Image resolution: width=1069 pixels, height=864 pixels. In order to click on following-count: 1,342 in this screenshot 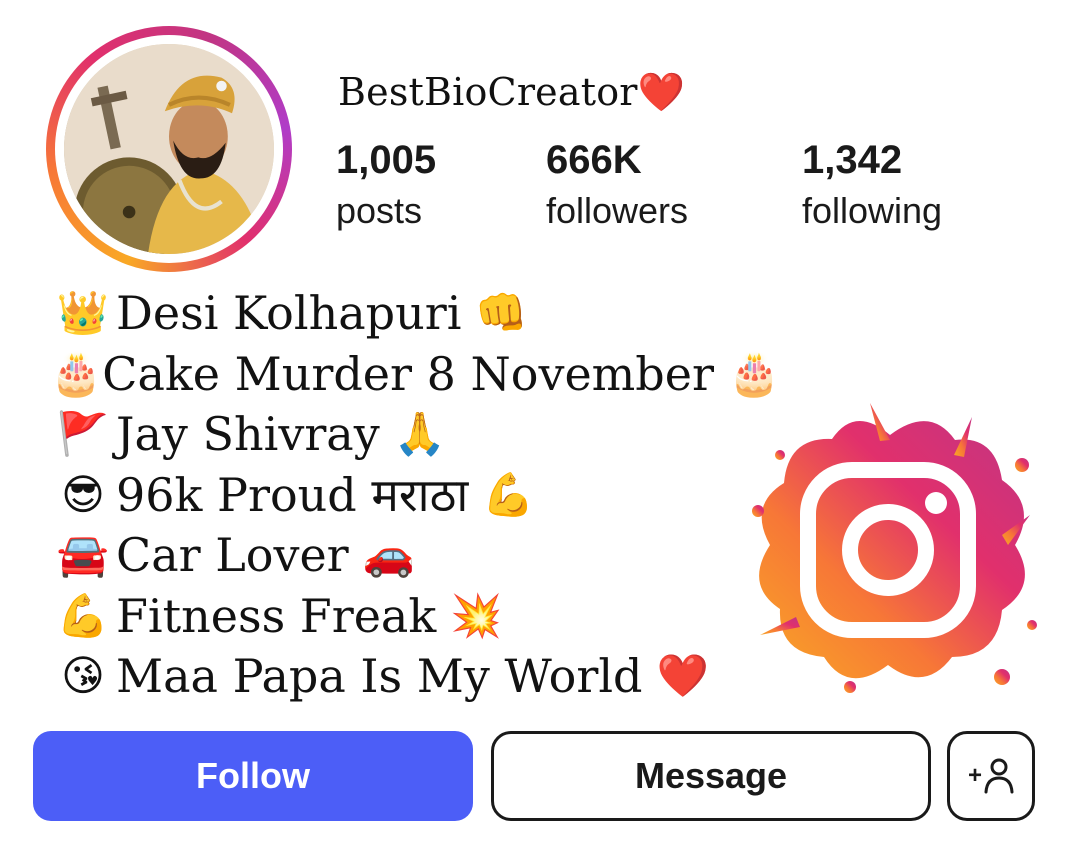, I will do `click(852, 160)`.